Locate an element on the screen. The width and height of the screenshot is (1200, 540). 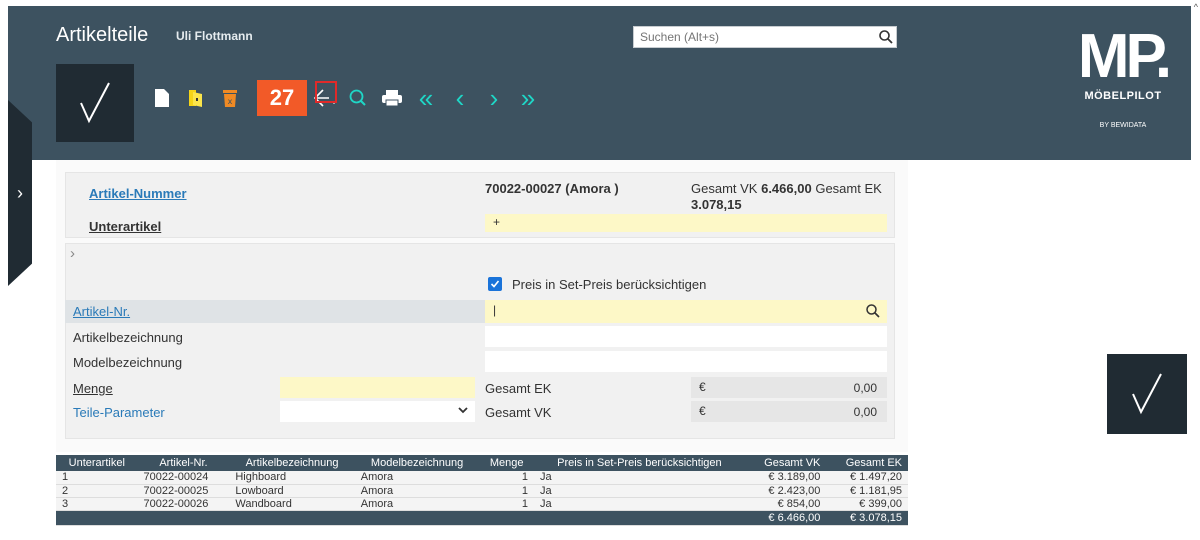
unterartikel-field: + is located at coordinates (686, 223).